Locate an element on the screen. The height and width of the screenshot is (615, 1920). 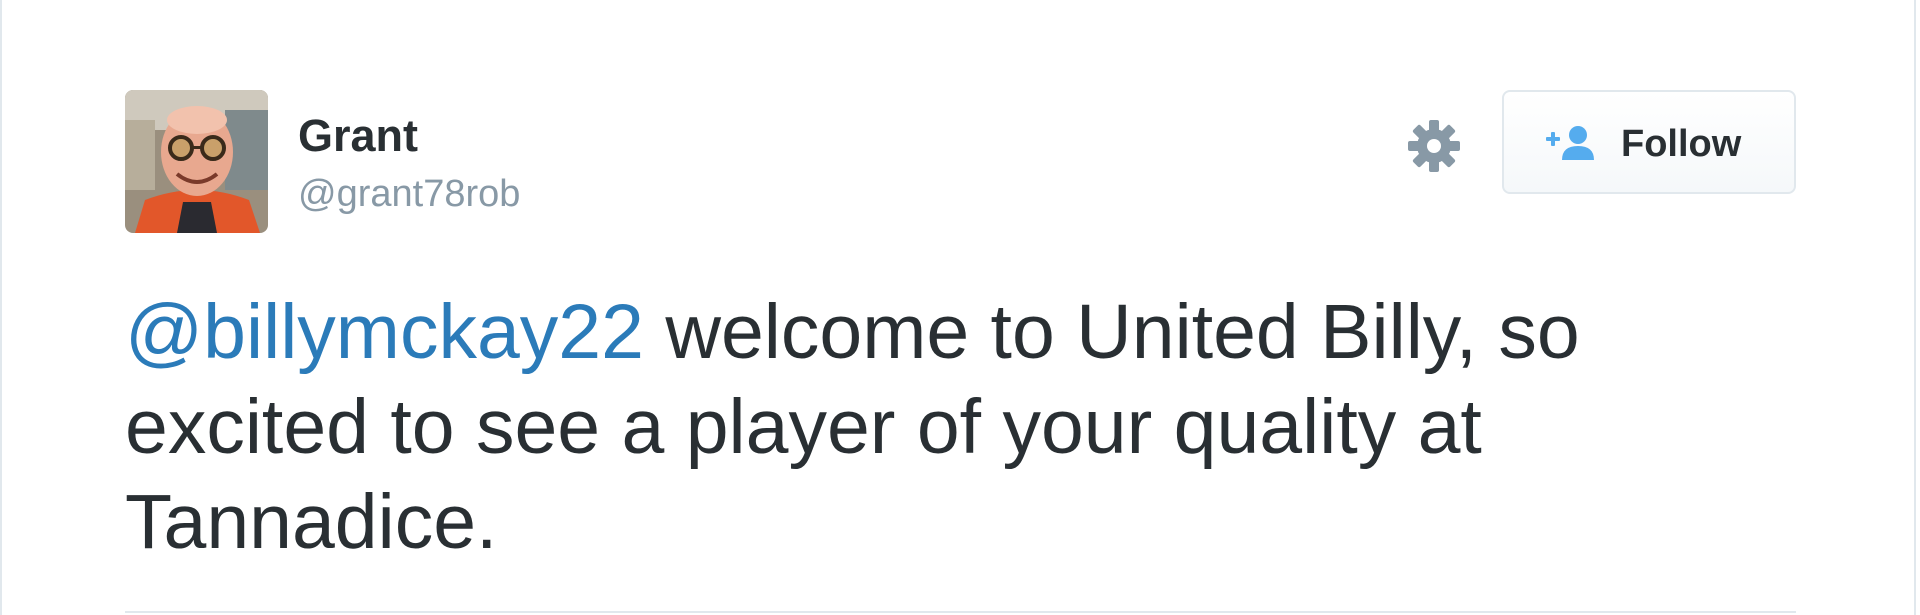
divider is located at coordinates (960, 612).